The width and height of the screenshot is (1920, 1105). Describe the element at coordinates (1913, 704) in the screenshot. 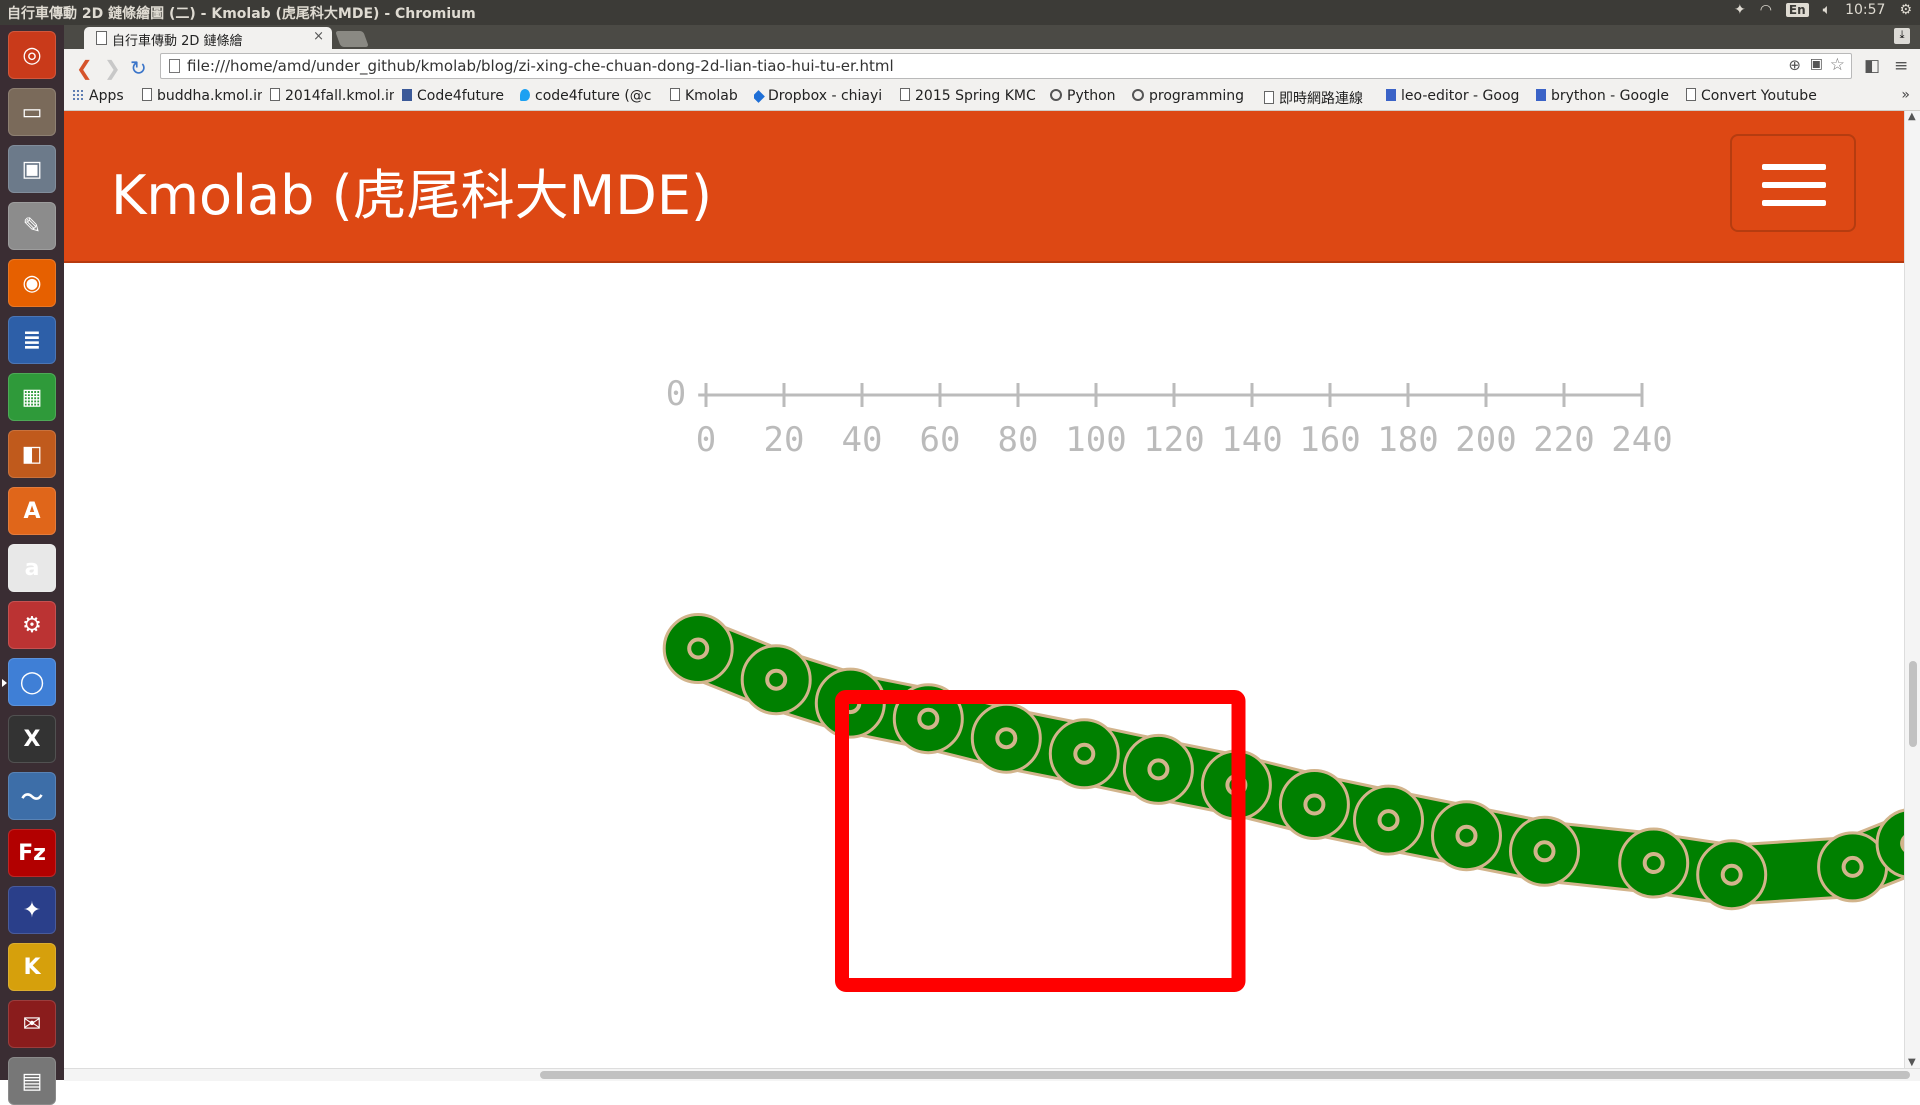

I see `vertical-scroll-thumb` at that location.